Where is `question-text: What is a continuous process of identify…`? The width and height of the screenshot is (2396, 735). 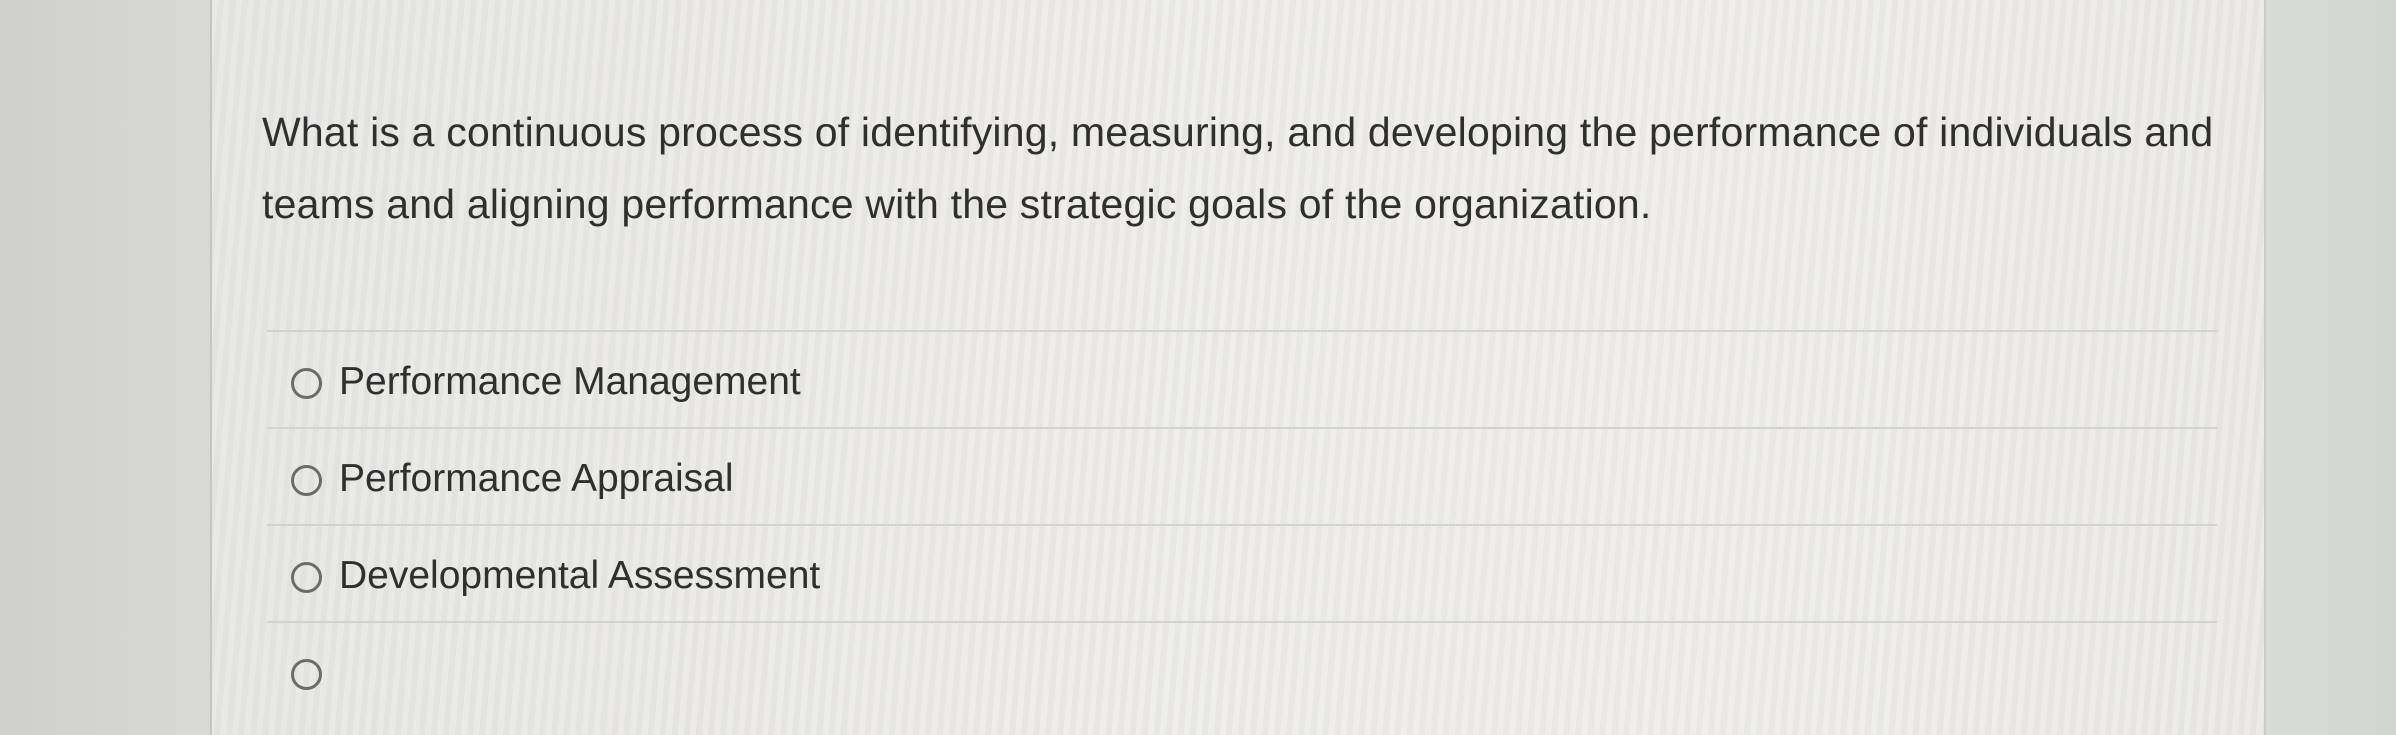 question-text: What is a continuous process of identify… is located at coordinates (1238, 168).